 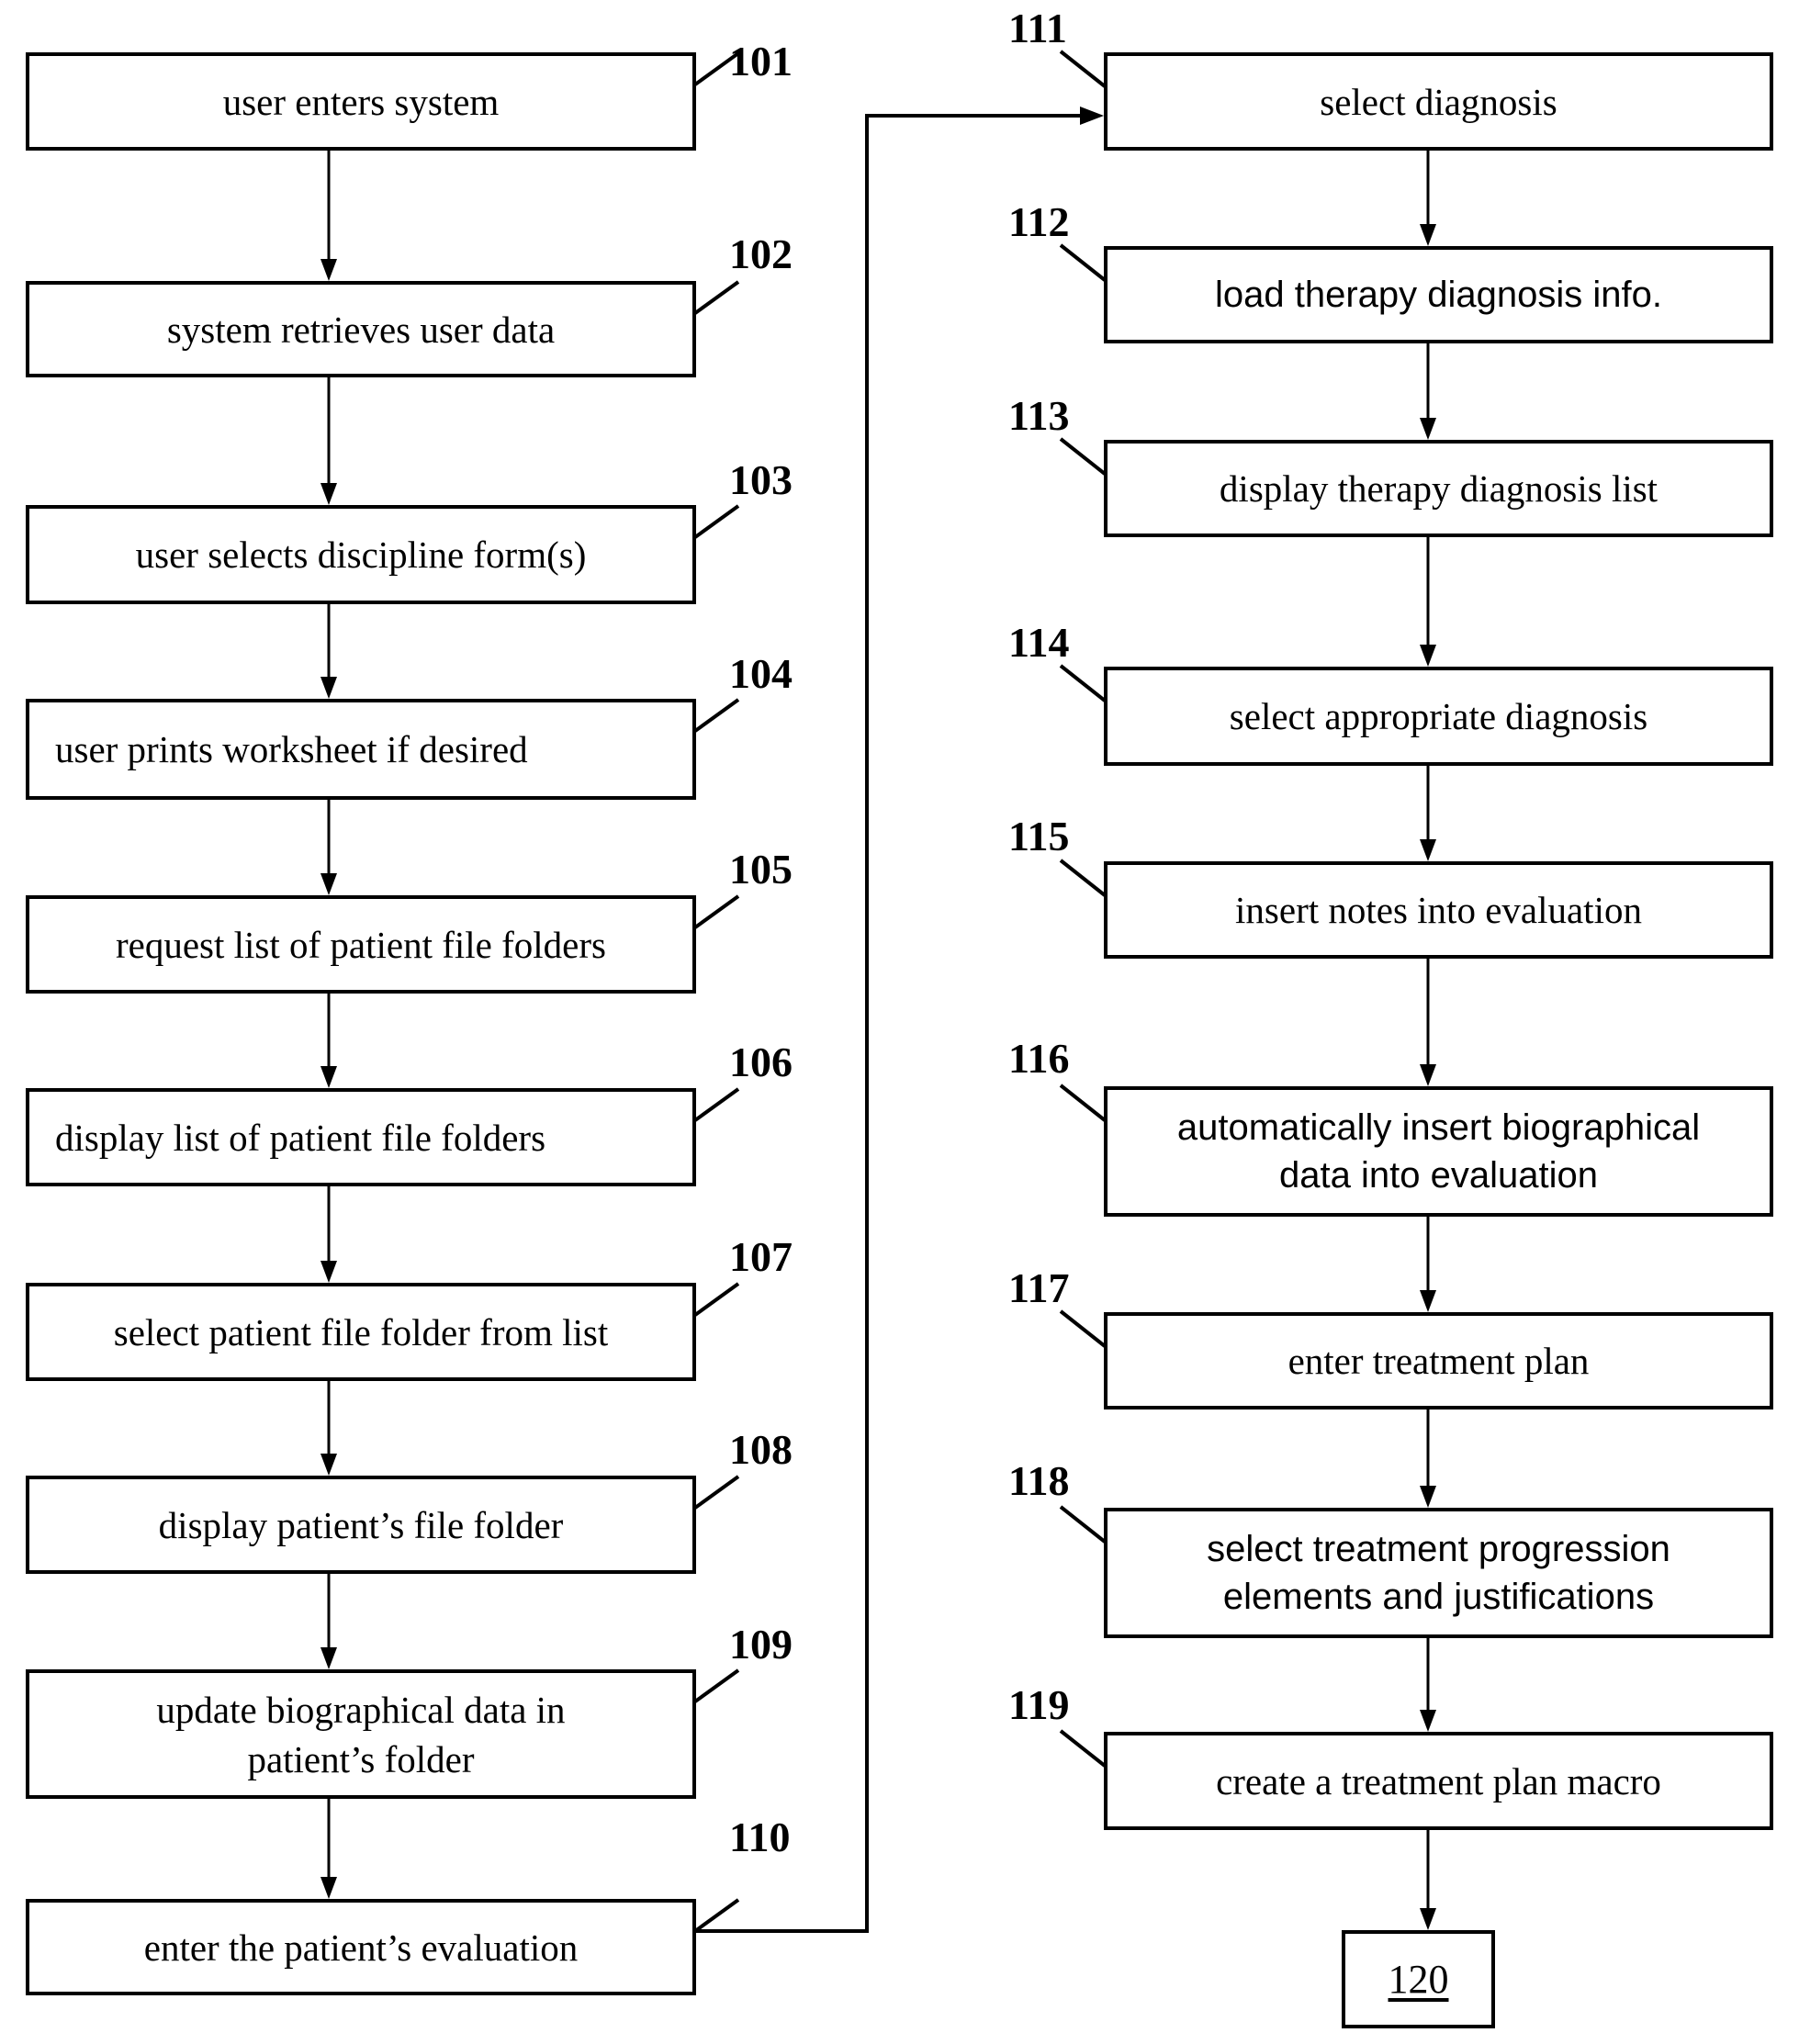 I want to click on step-104-box: user prints worksheet if desired, so click(x=361, y=749).